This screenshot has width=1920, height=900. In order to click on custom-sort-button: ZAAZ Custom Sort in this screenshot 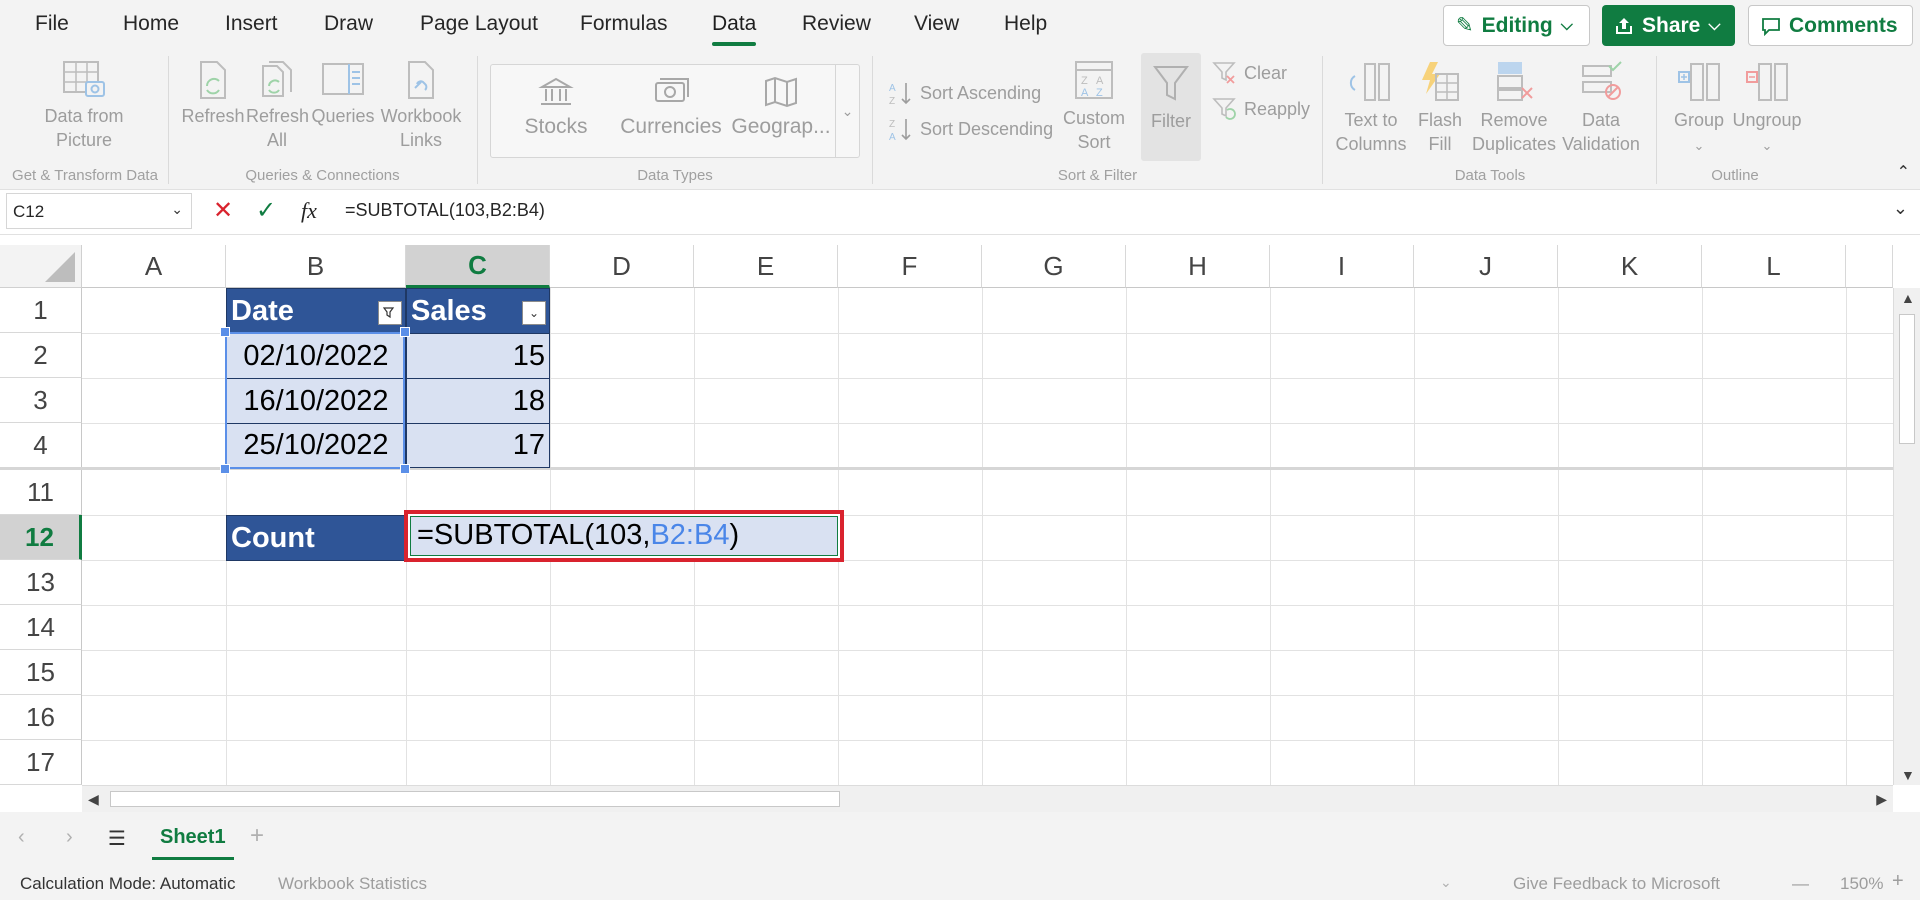, I will do `click(1094, 106)`.